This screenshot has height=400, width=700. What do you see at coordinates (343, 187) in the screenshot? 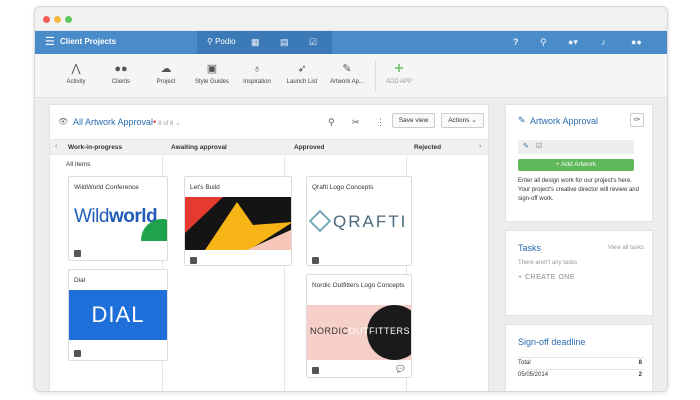
I see `card-title: Qrafti Logo Concepts` at bounding box center [343, 187].